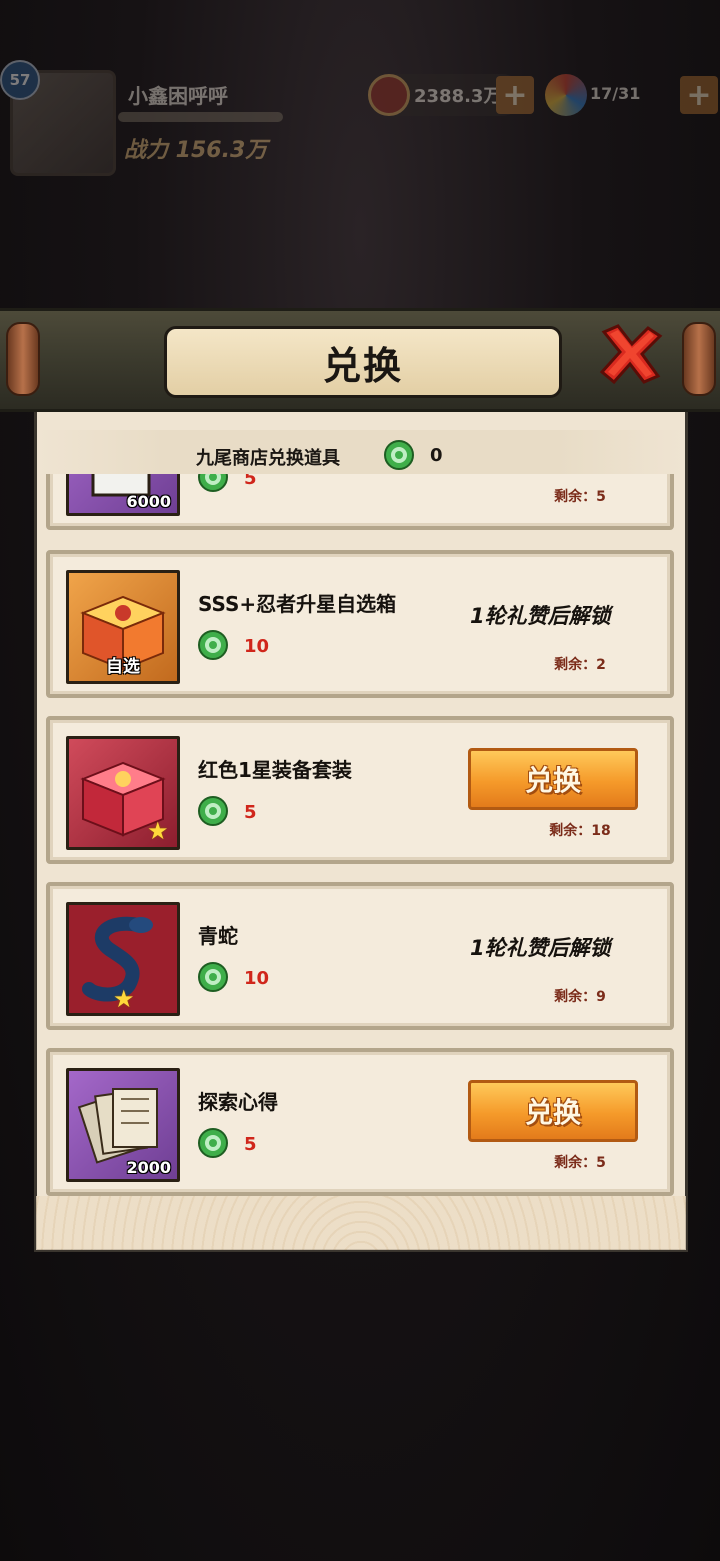  I want to click on scroll-roller-left, so click(23, 359).